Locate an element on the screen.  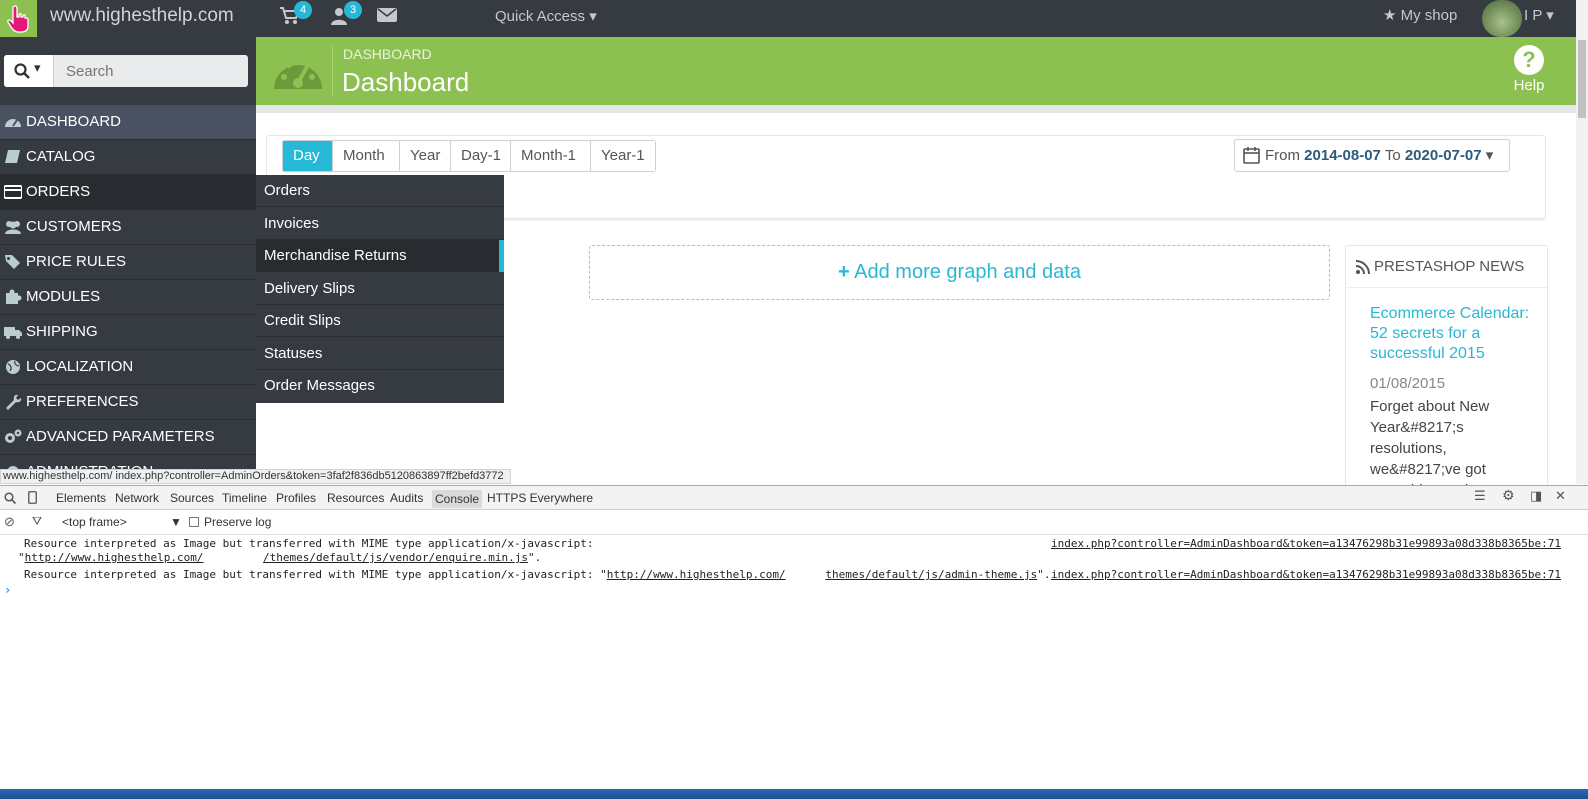
messages-button is located at coordinates (388, 18).